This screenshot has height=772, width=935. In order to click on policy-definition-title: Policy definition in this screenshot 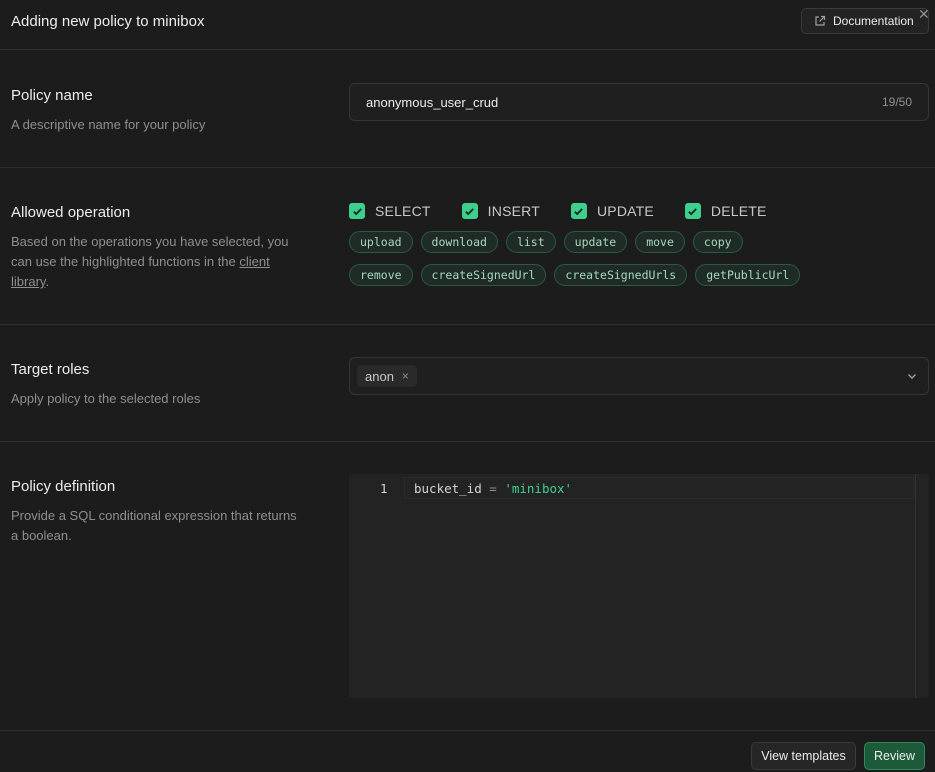, I will do `click(63, 486)`.